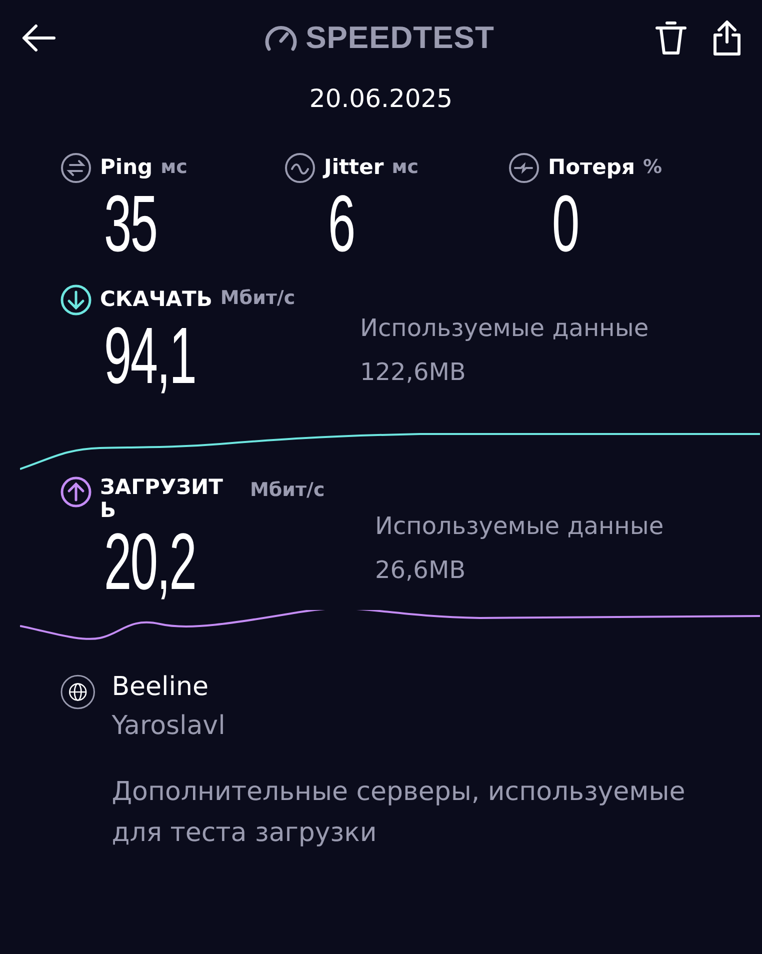  What do you see at coordinates (381, 99) in the screenshot?
I see `test-date: 20.06.2025` at bounding box center [381, 99].